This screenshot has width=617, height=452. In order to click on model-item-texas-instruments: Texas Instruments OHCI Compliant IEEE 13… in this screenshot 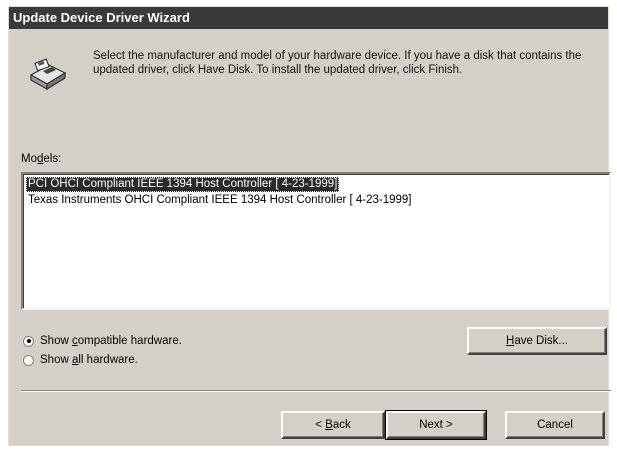, I will do `click(220, 200)`.